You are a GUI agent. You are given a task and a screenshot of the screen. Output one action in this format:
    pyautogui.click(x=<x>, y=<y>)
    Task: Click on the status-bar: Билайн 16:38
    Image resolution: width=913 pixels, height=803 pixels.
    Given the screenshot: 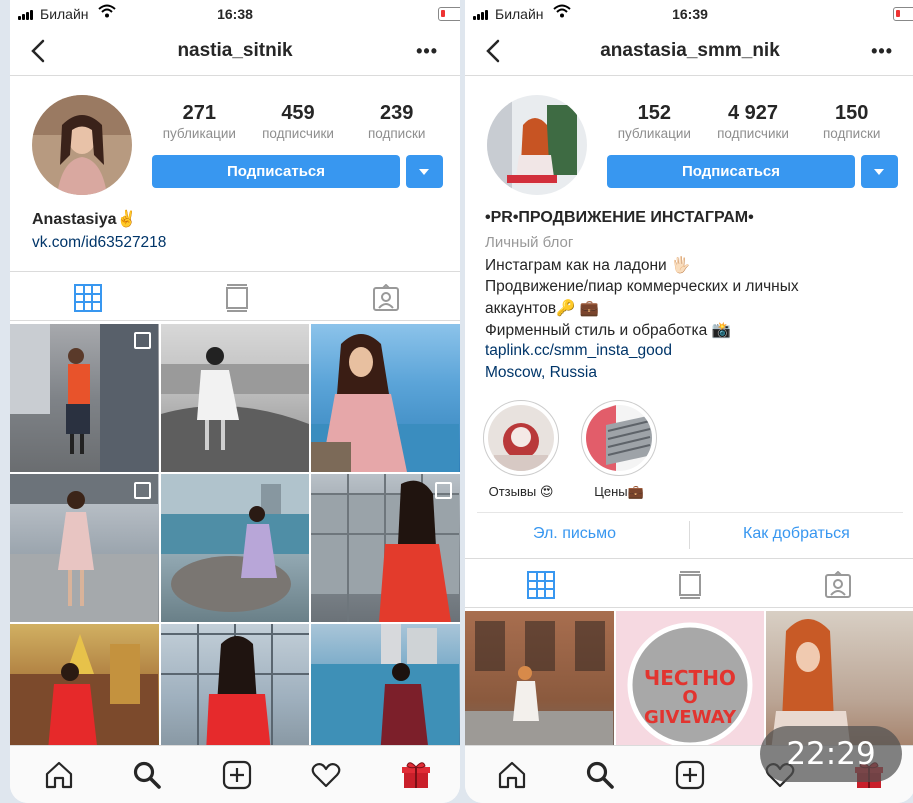 What is the action you would take?
    pyautogui.click(x=235, y=14)
    